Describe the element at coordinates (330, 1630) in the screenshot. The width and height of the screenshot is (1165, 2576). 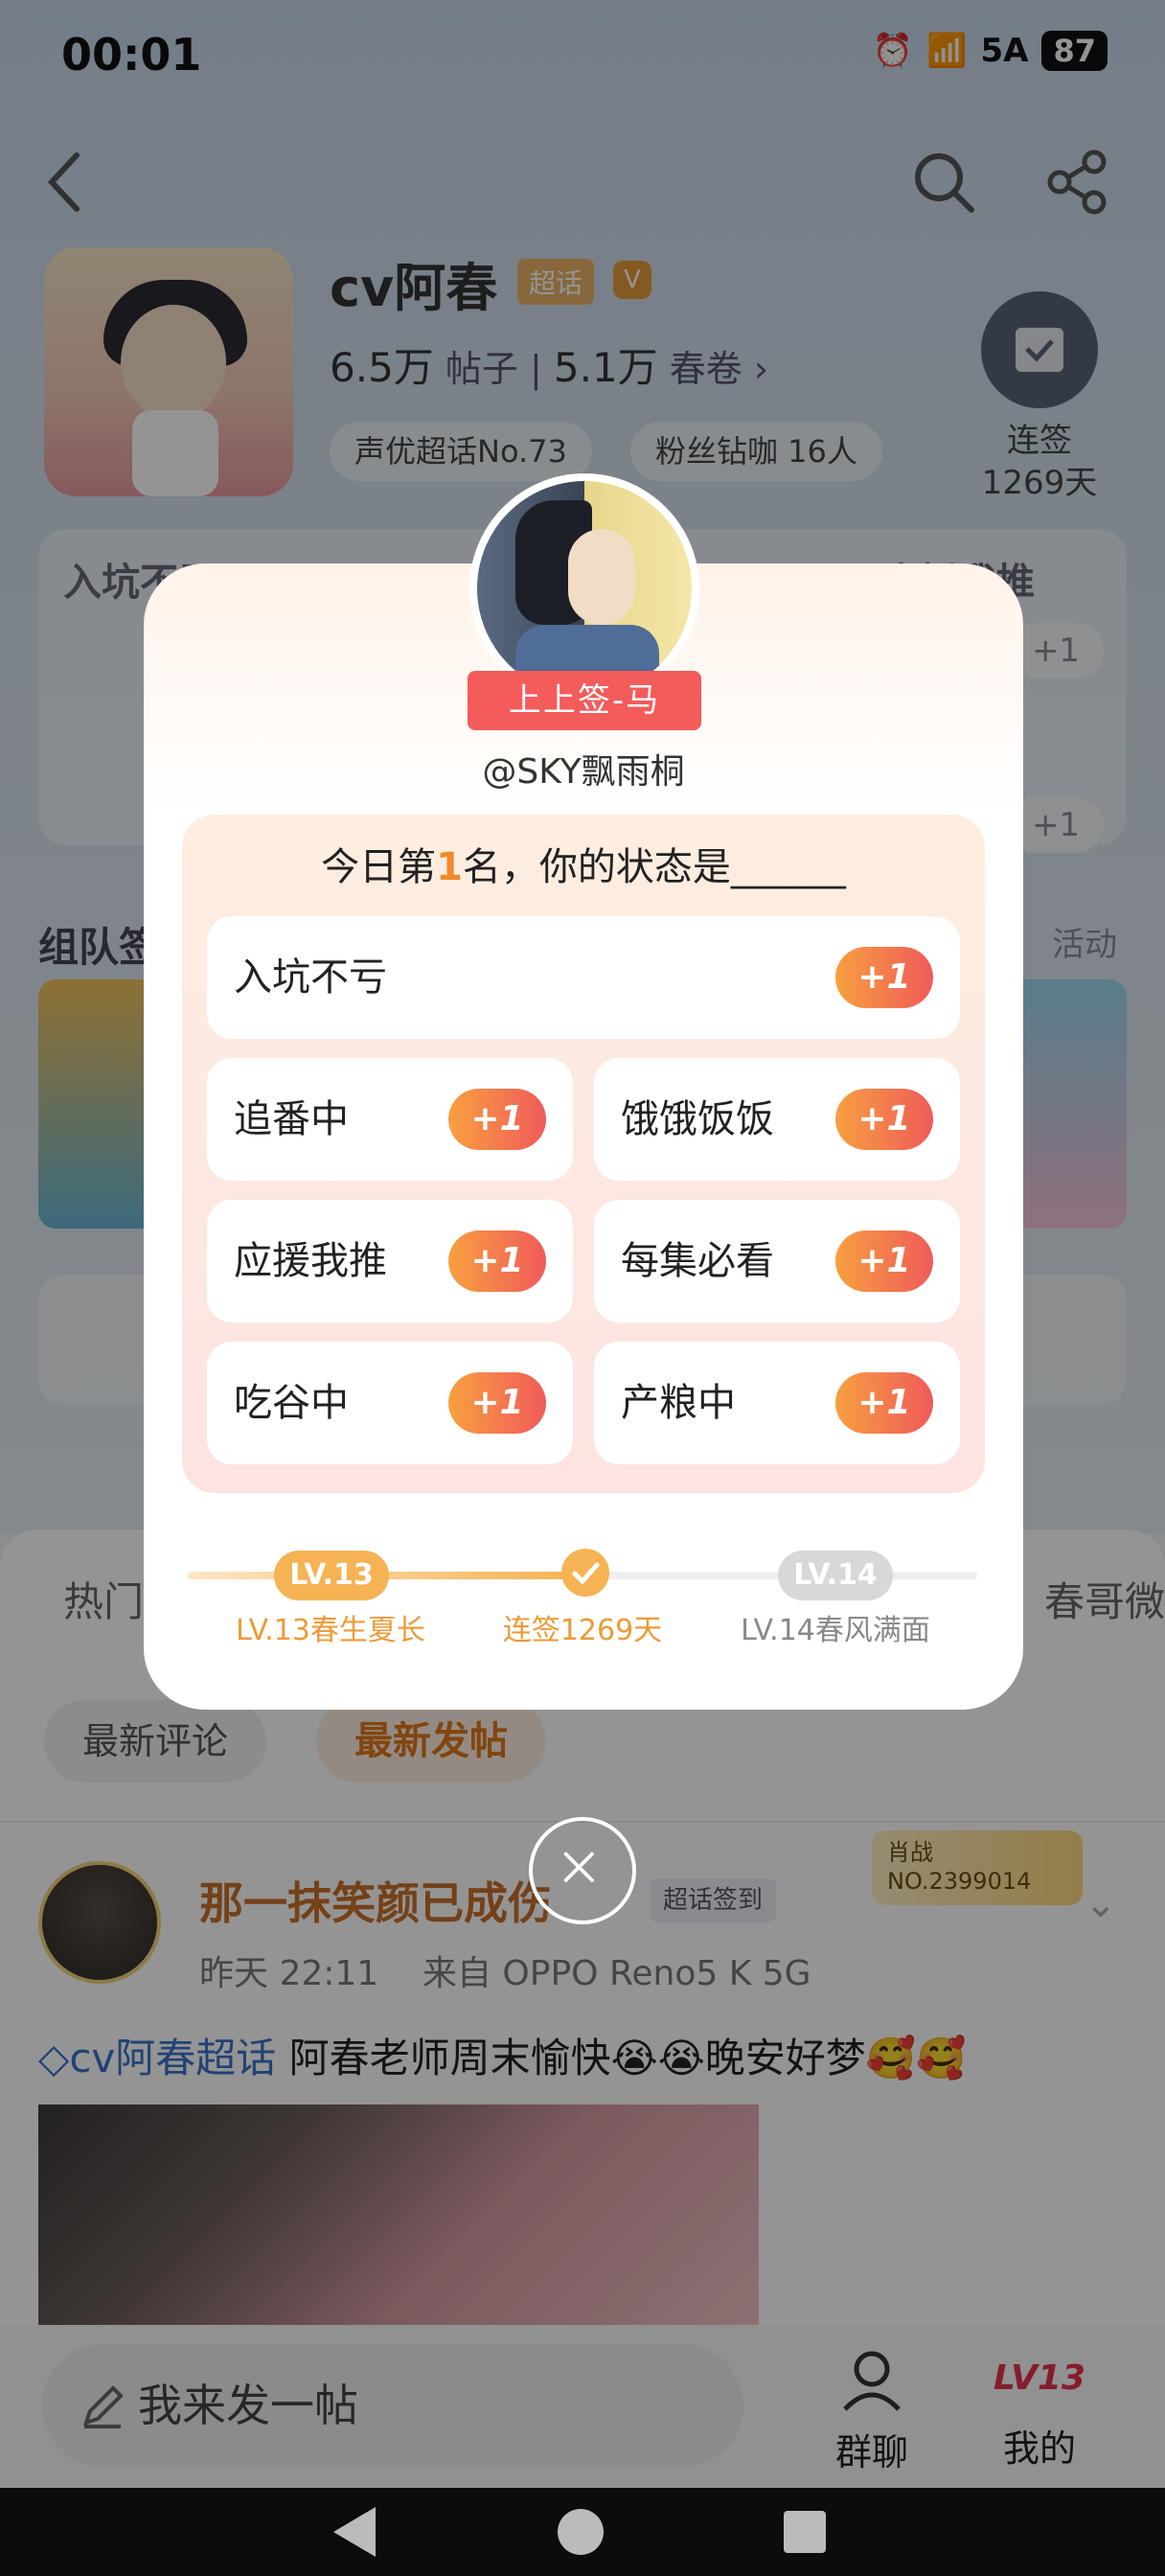
I see `level-current-caption: LV.13春生夏长` at that location.